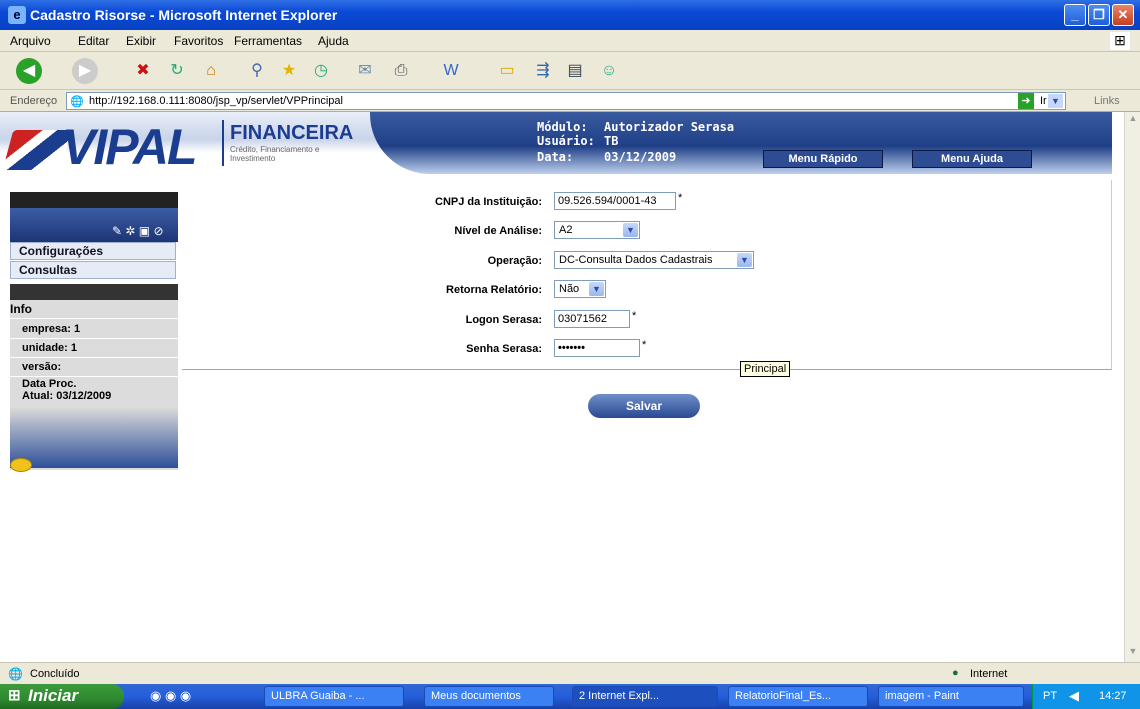 The height and width of the screenshot is (709, 1140). What do you see at coordinates (141, 41) in the screenshot?
I see `menu-exibir: Exibir` at bounding box center [141, 41].